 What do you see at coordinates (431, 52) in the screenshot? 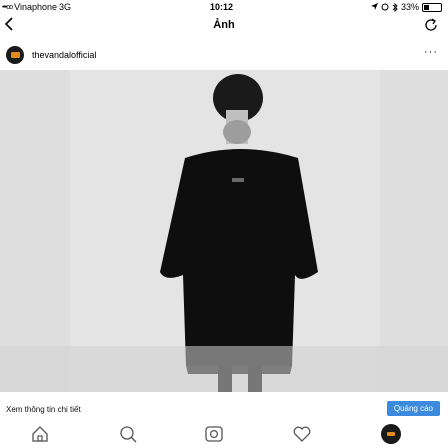
I see `more-options-button: ···` at bounding box center [431, 52].